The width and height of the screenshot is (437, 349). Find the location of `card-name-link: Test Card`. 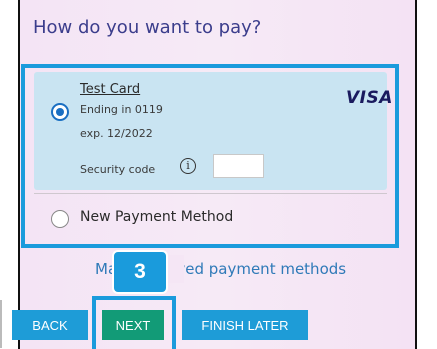

card-name-link: Test Card is located at coordinates (110, 89).